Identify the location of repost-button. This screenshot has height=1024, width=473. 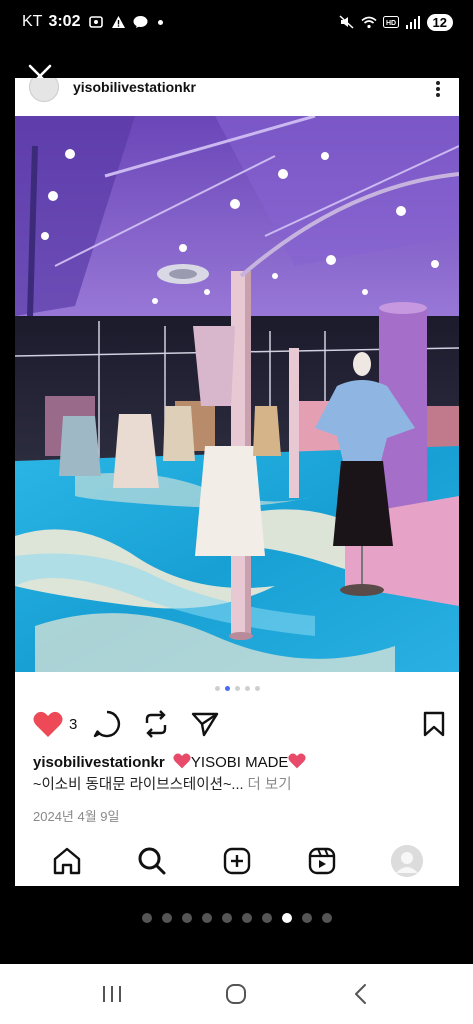
(156, 724).